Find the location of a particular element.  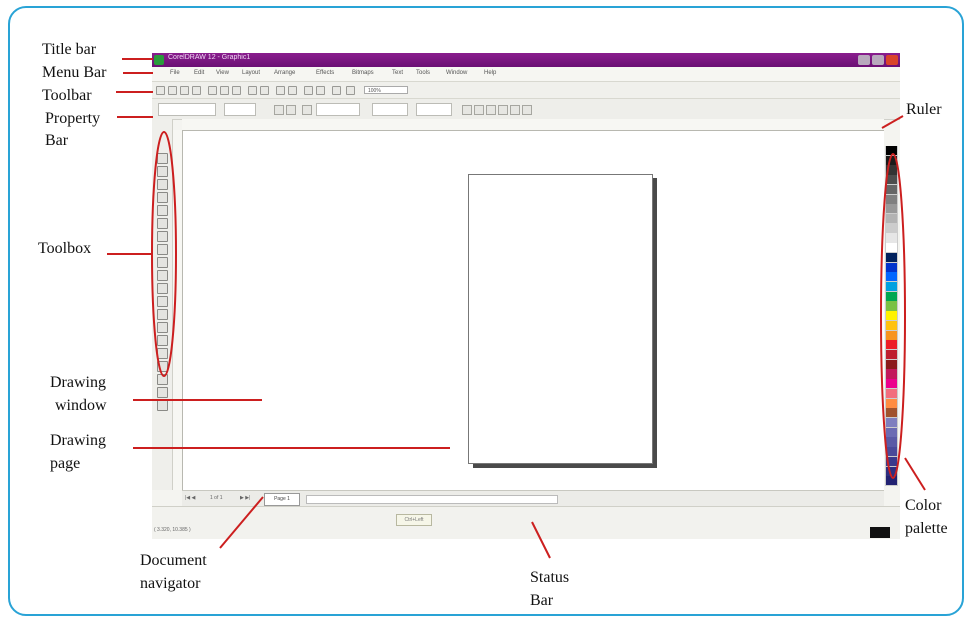

minimize-button is located at coordinates (864, 60).